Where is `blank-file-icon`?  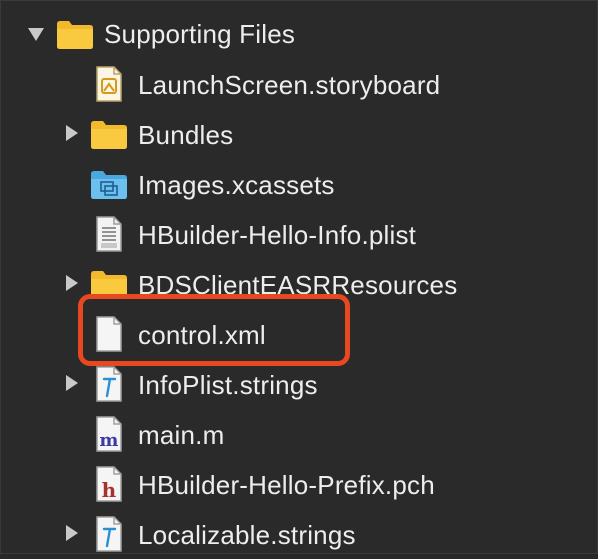
blank-file-icon is located at coordinates (109, 334).